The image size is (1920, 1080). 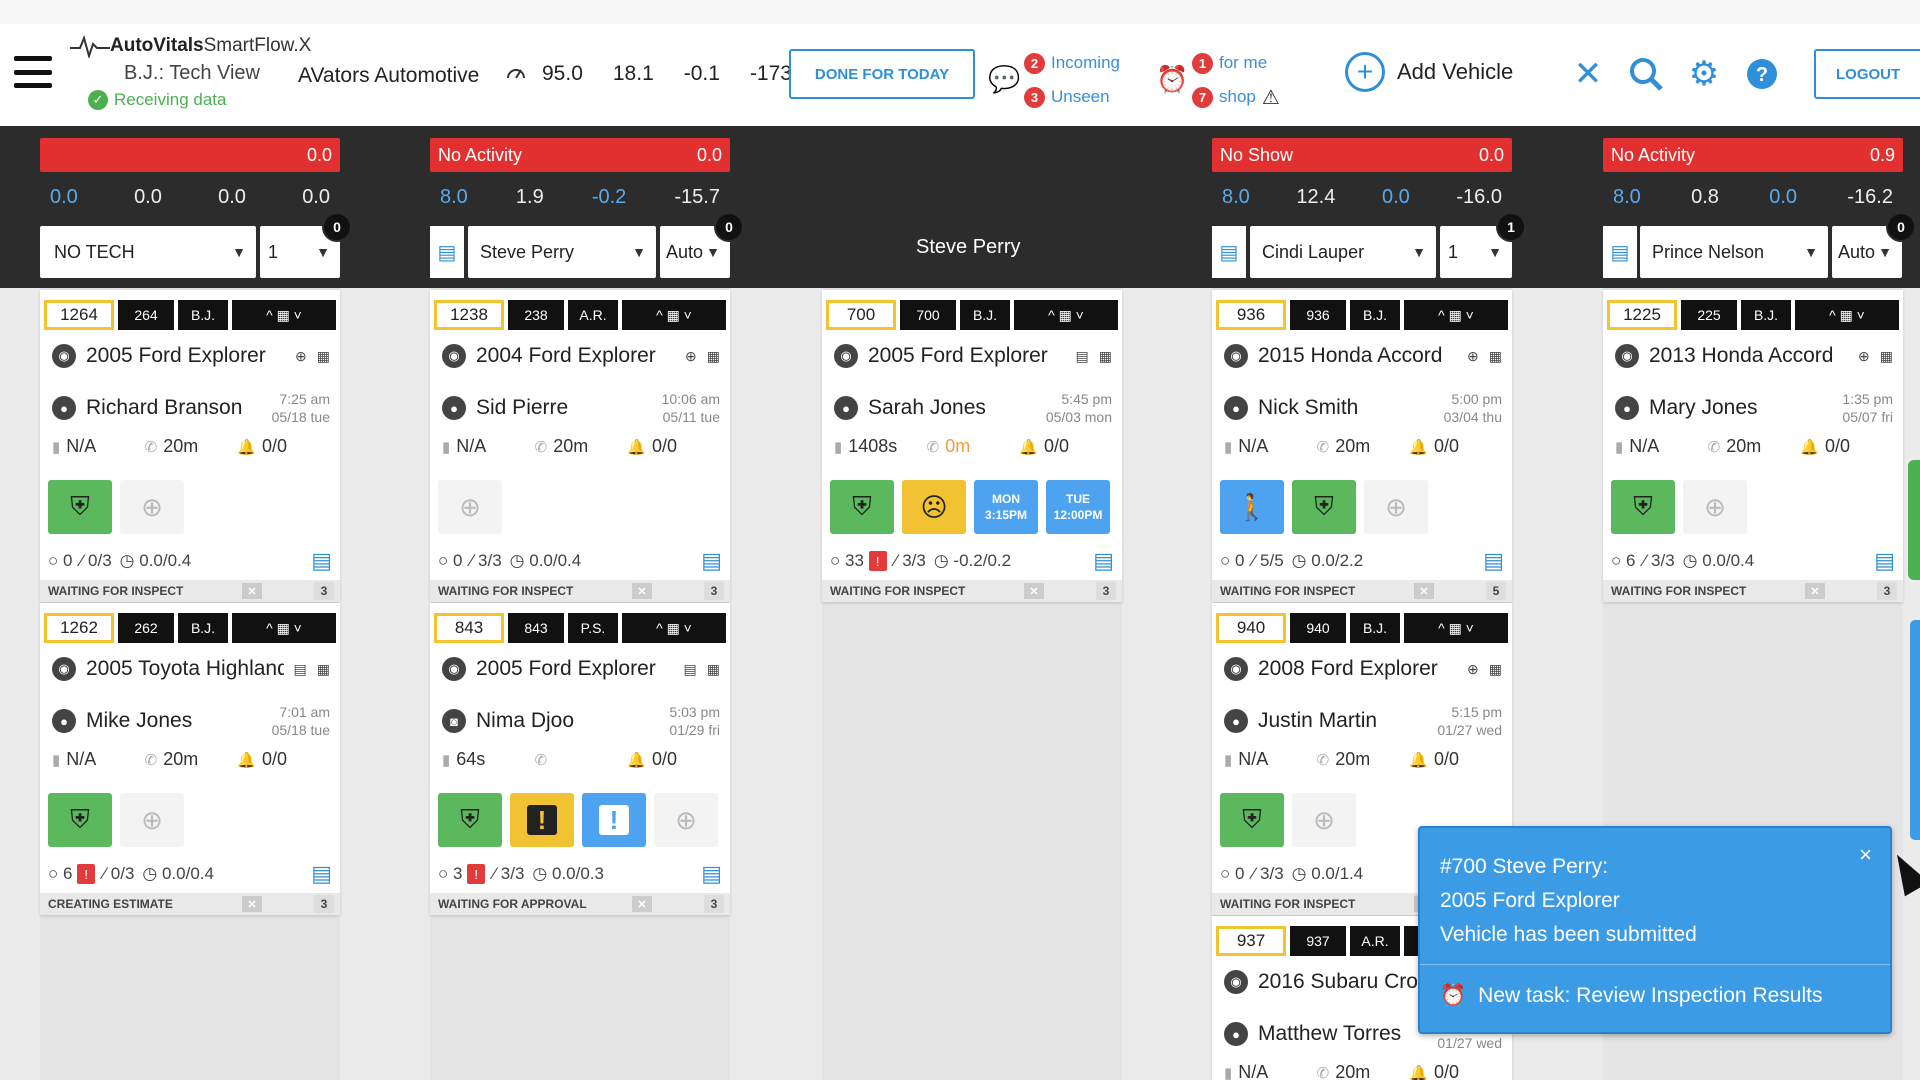 I want to click on vehicle-name: 2005 Toyota Highlander, so click(x=185, y=668).